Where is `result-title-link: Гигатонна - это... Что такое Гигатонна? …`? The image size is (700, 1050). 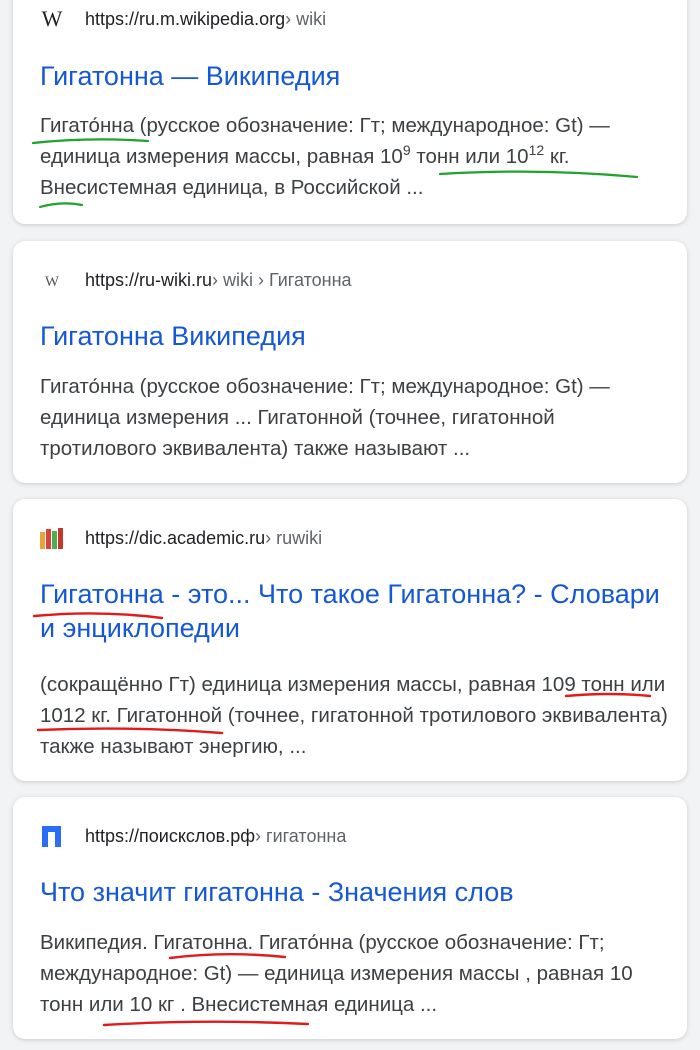 result-title-link: Гигатонна - это... Что такое Гигатонна? … is located at coordinates (355, 611).